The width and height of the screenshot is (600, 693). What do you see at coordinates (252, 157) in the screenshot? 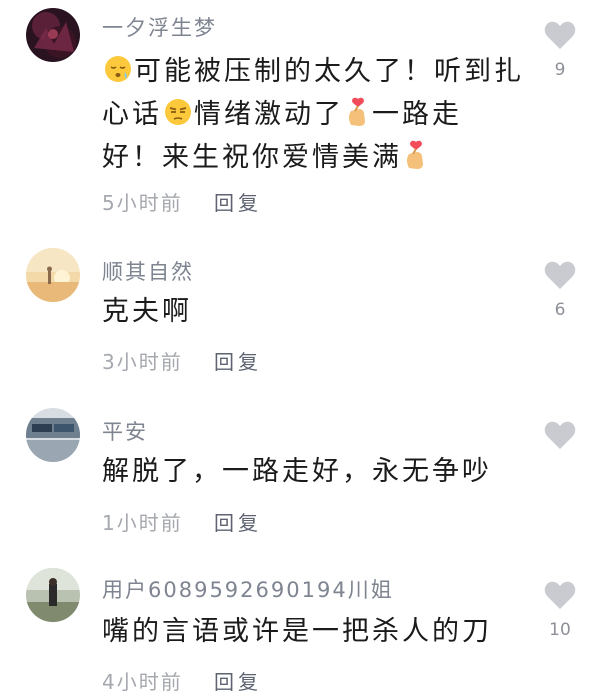
I see `comment-text-segment: 好！来生祝你爱情美满` at bounding box center [252, 157].